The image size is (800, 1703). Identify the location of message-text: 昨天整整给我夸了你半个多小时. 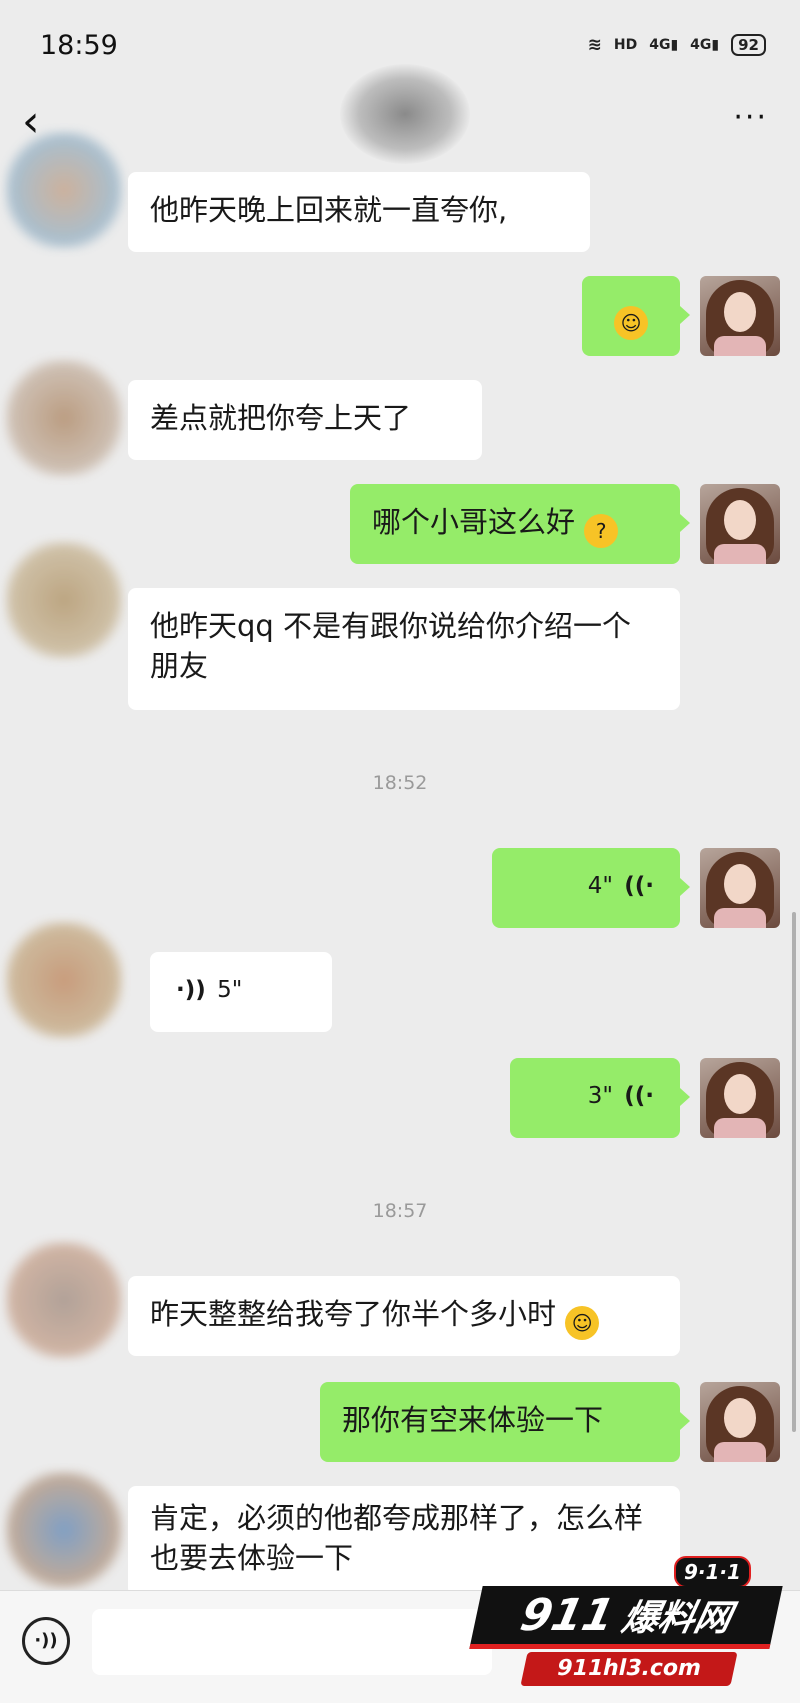
(353, 1314).